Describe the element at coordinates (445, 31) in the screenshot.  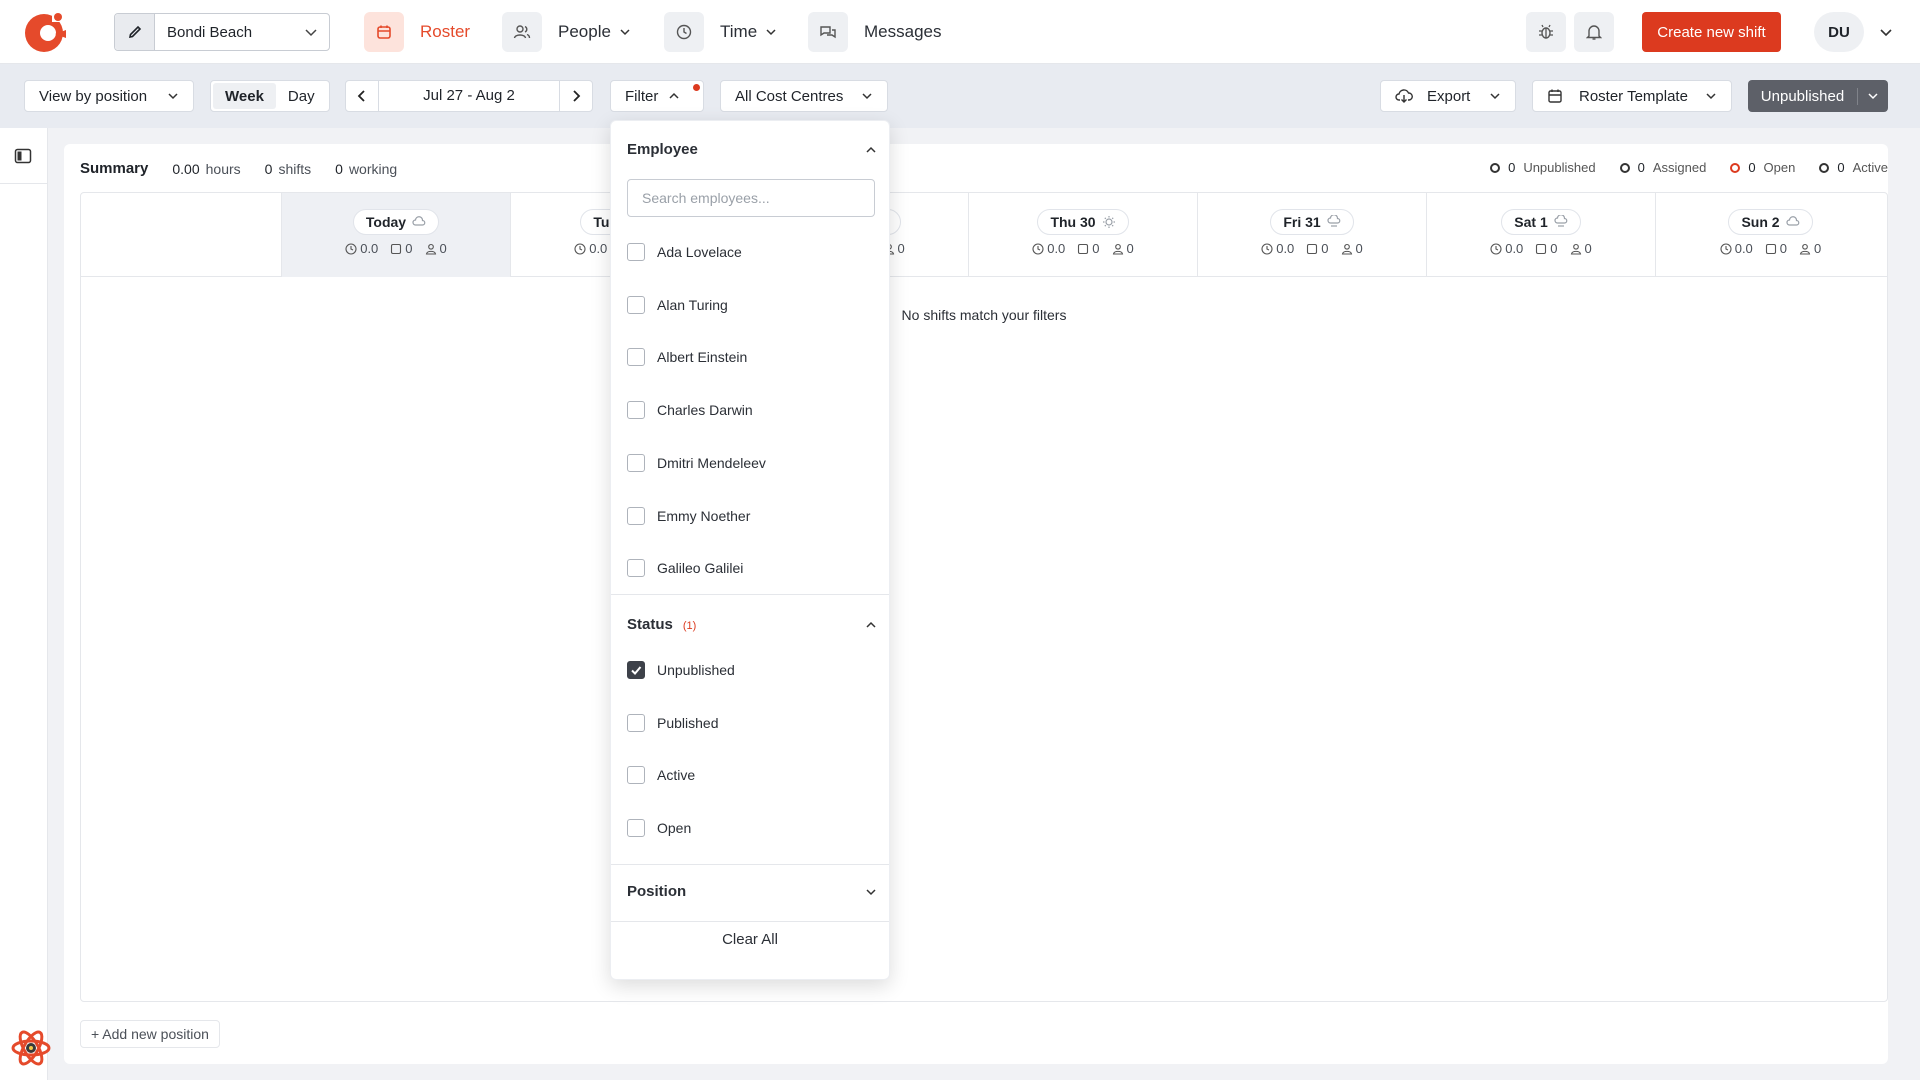
I see `nav-roster-label: Roster` at that location.